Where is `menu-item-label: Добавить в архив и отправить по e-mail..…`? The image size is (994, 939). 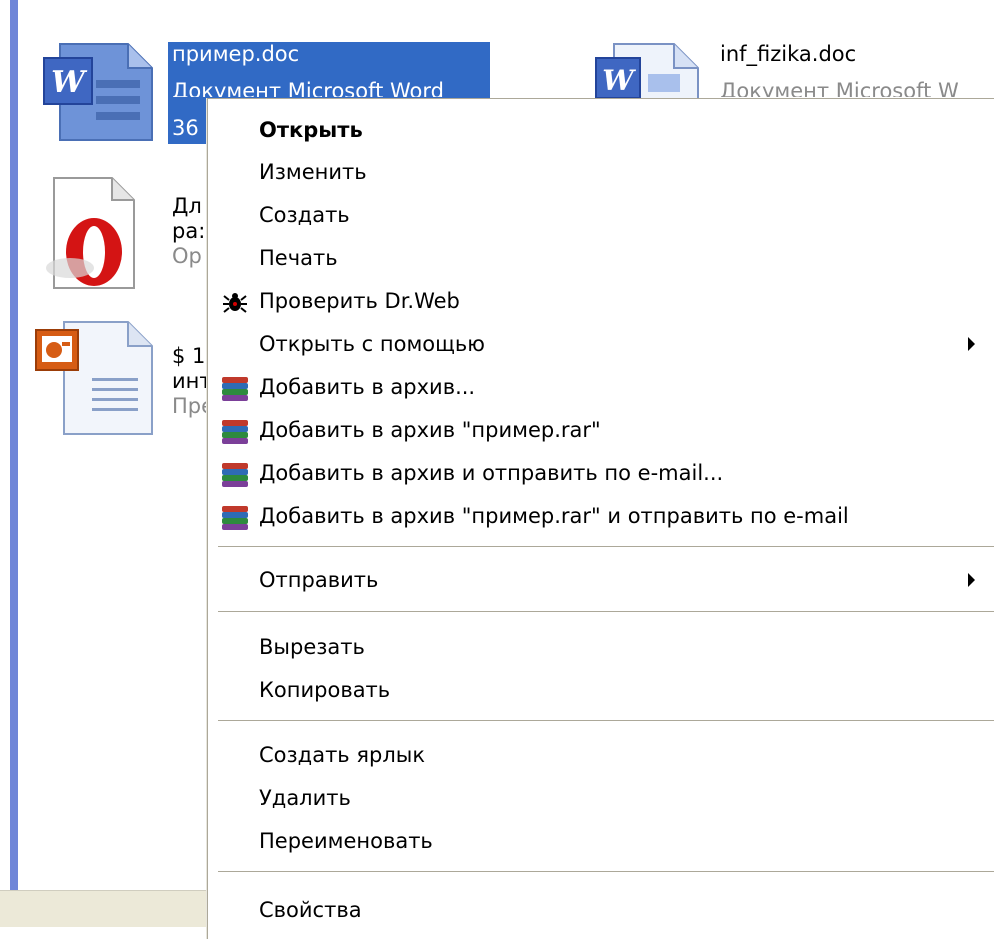 menu-item-label: Добавить в архив и отправить по e-mail..… is located at coordinates (491, 473).